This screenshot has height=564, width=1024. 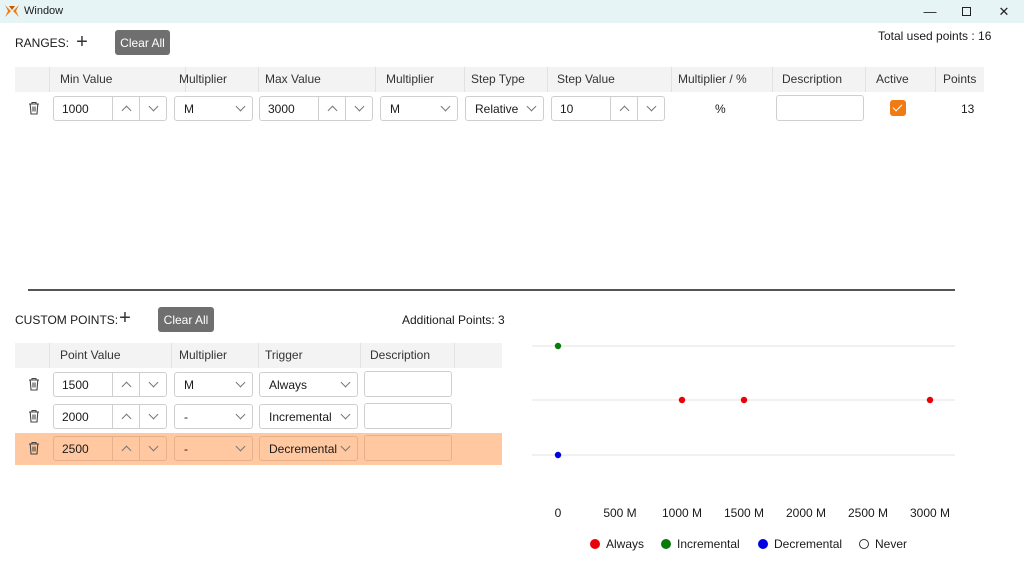 I want to click on trigger-select: Decremental, so click(x=308, y=448).